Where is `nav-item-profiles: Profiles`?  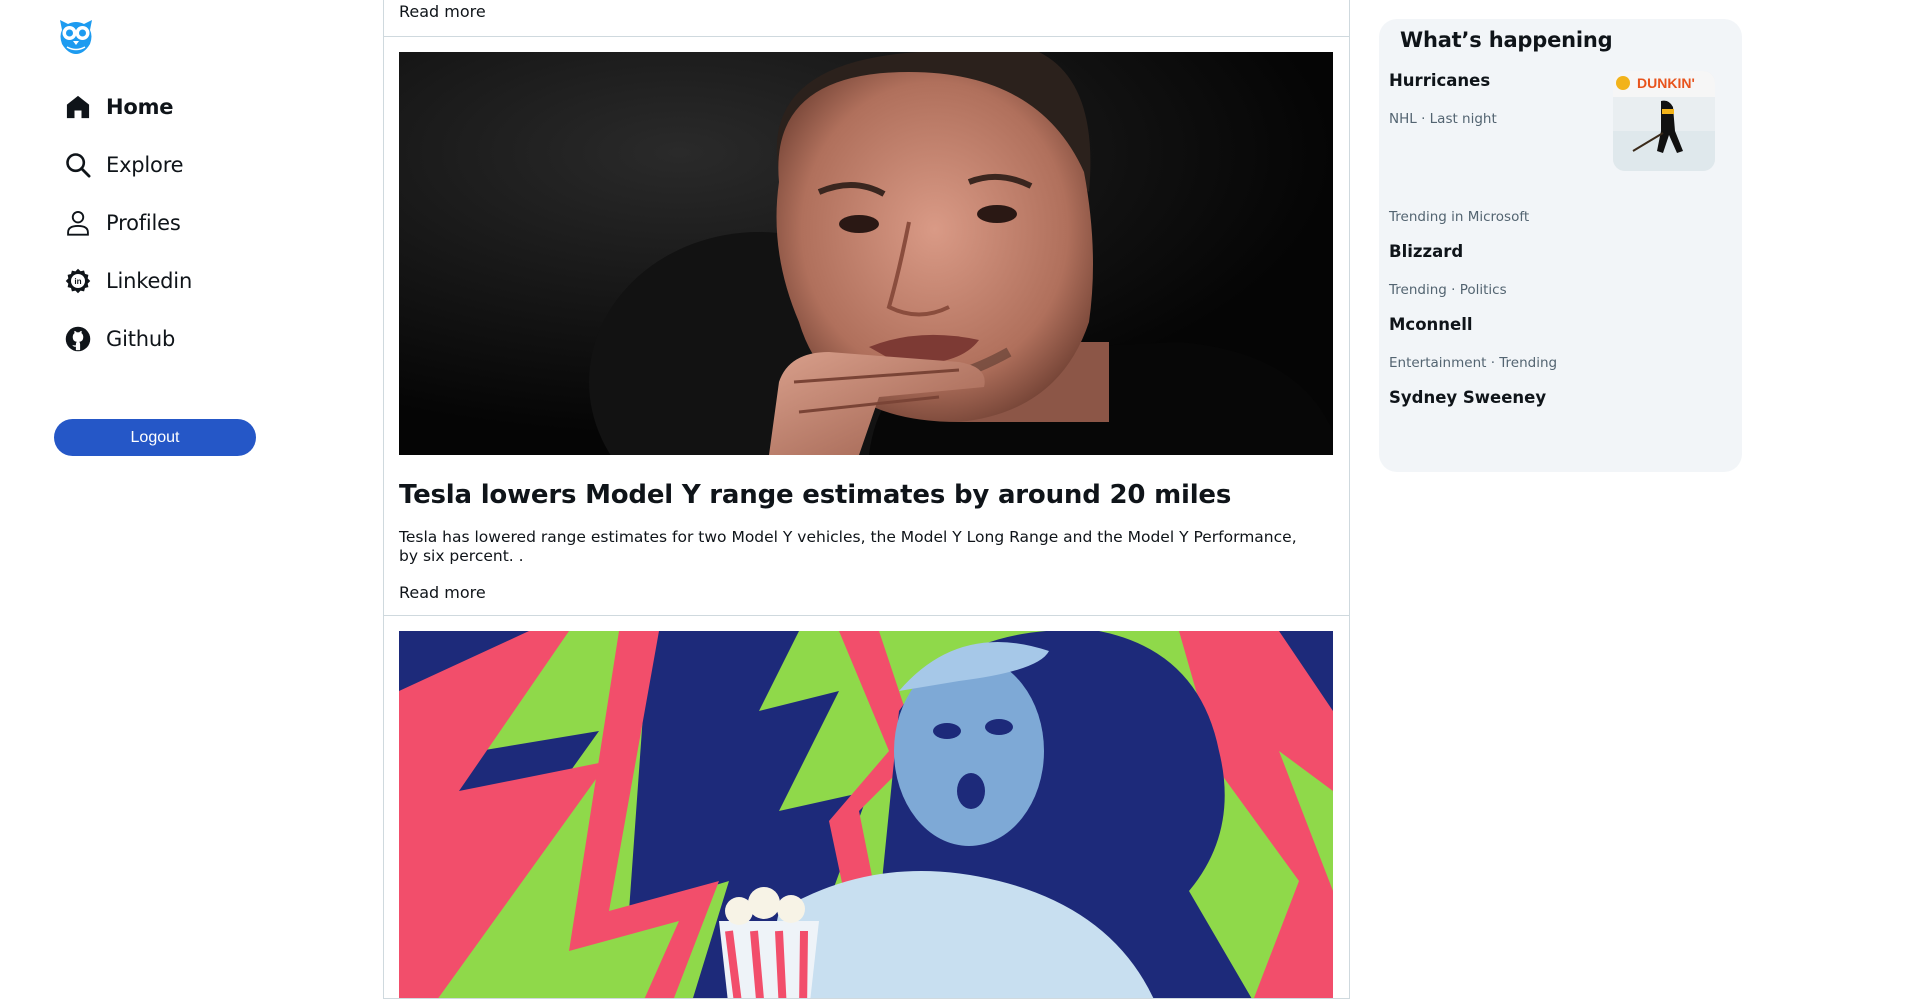 nav-item-profiles: Profiles is located at coordinates (128, 223).